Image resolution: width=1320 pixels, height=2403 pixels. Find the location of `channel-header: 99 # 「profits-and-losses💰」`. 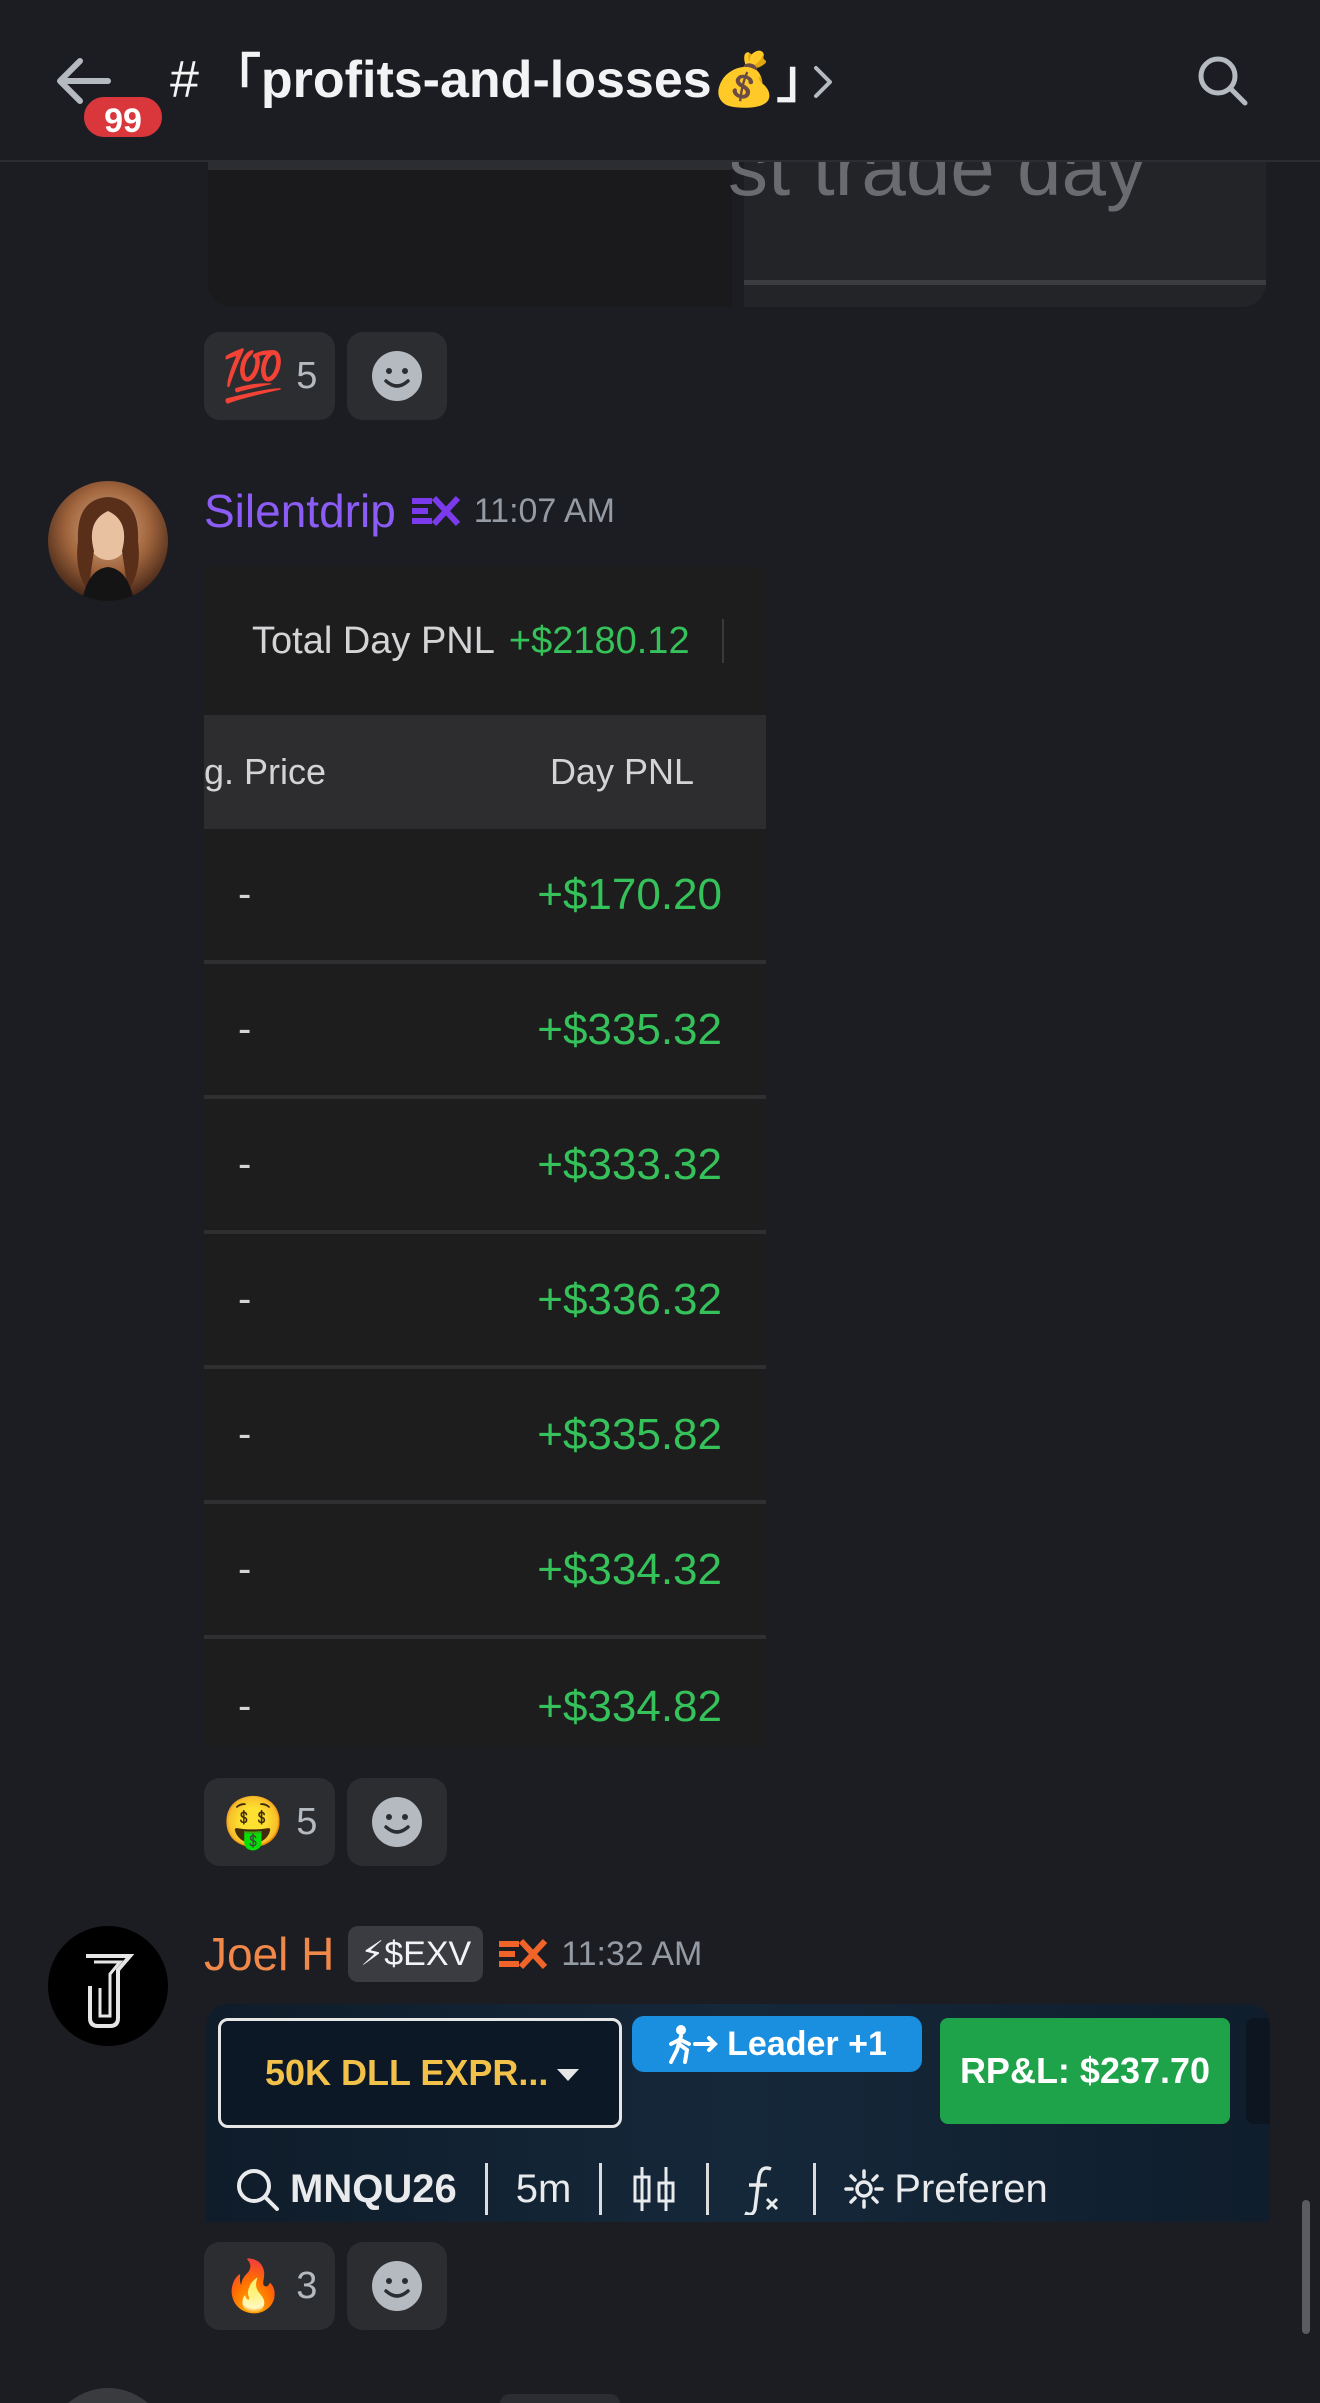

channel-header: 99 # 「profits-and-losses💰」 is located at coordinates (660, 81).